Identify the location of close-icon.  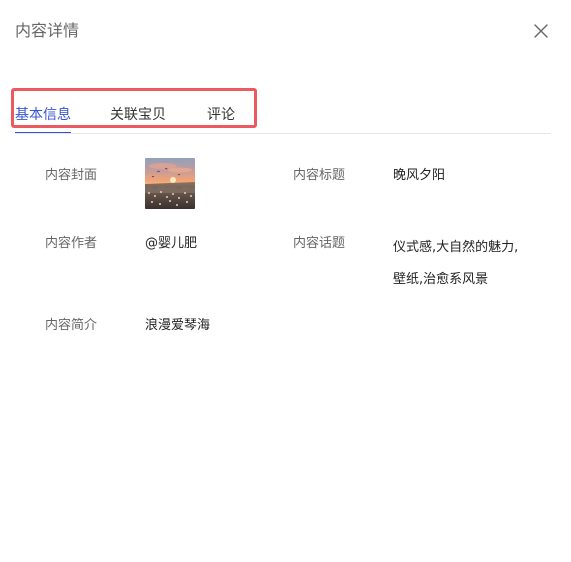
(541, 31).